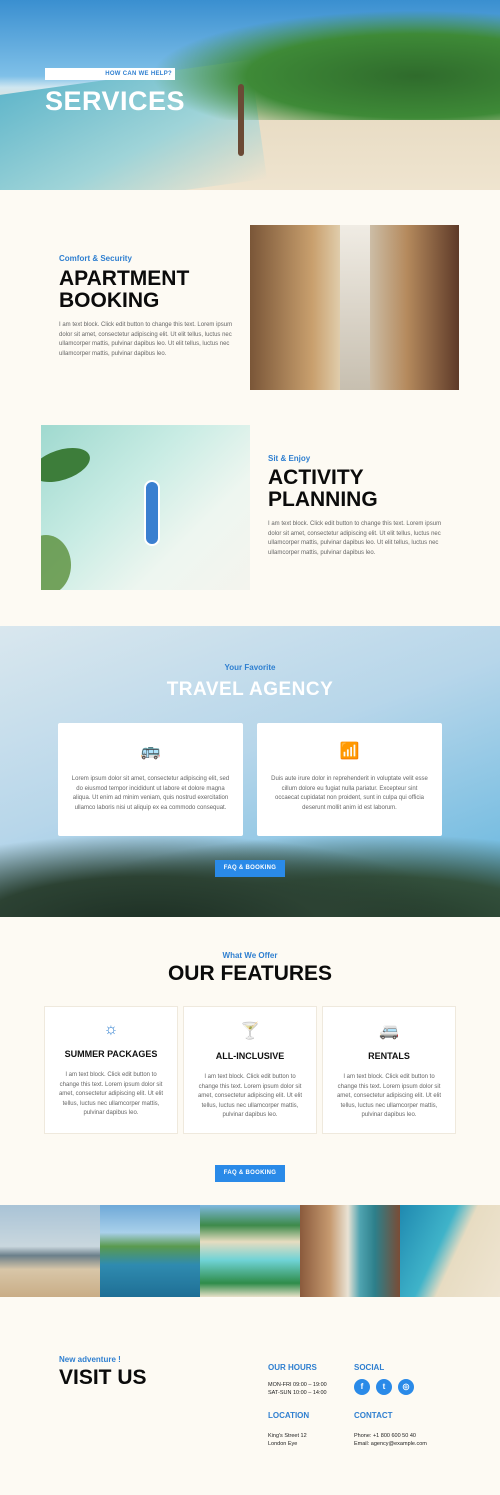 Image resolution: width=500 pixels, height=1495 pixels. I want to click on activity-title: ACTIVITY PLANNING, so click(323, 489).